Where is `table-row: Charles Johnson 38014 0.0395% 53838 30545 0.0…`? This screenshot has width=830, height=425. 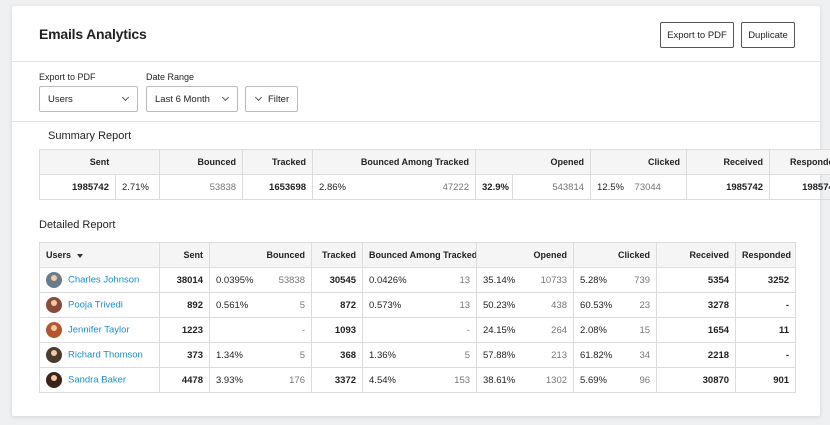
table-row: Charles Johnson 38014 0.0395% 53838 30545 0.0… is located at coordinates (418, 280).